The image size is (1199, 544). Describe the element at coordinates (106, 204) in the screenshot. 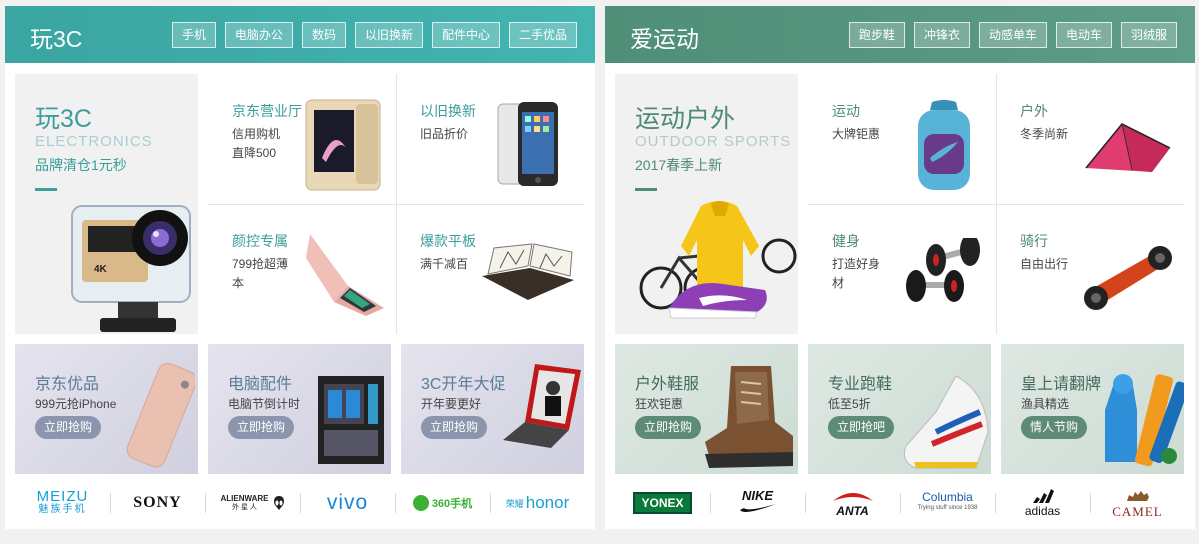

I see `hero-banner-electronics: 玩3C ELECTRONICS 品牌清仓1元秒 4K` at that location.